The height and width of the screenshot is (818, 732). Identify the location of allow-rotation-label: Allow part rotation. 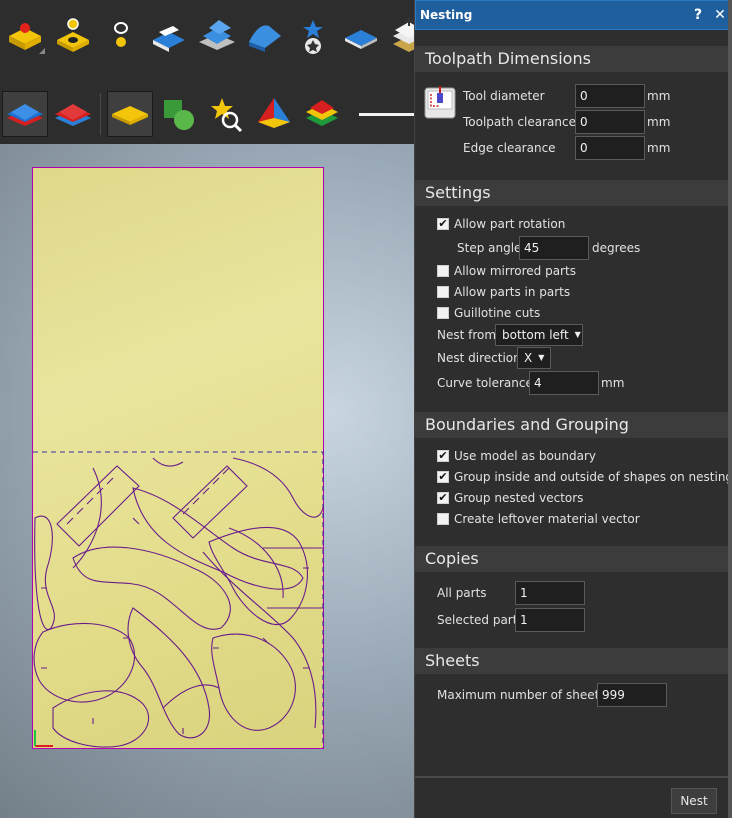
(510, 224).